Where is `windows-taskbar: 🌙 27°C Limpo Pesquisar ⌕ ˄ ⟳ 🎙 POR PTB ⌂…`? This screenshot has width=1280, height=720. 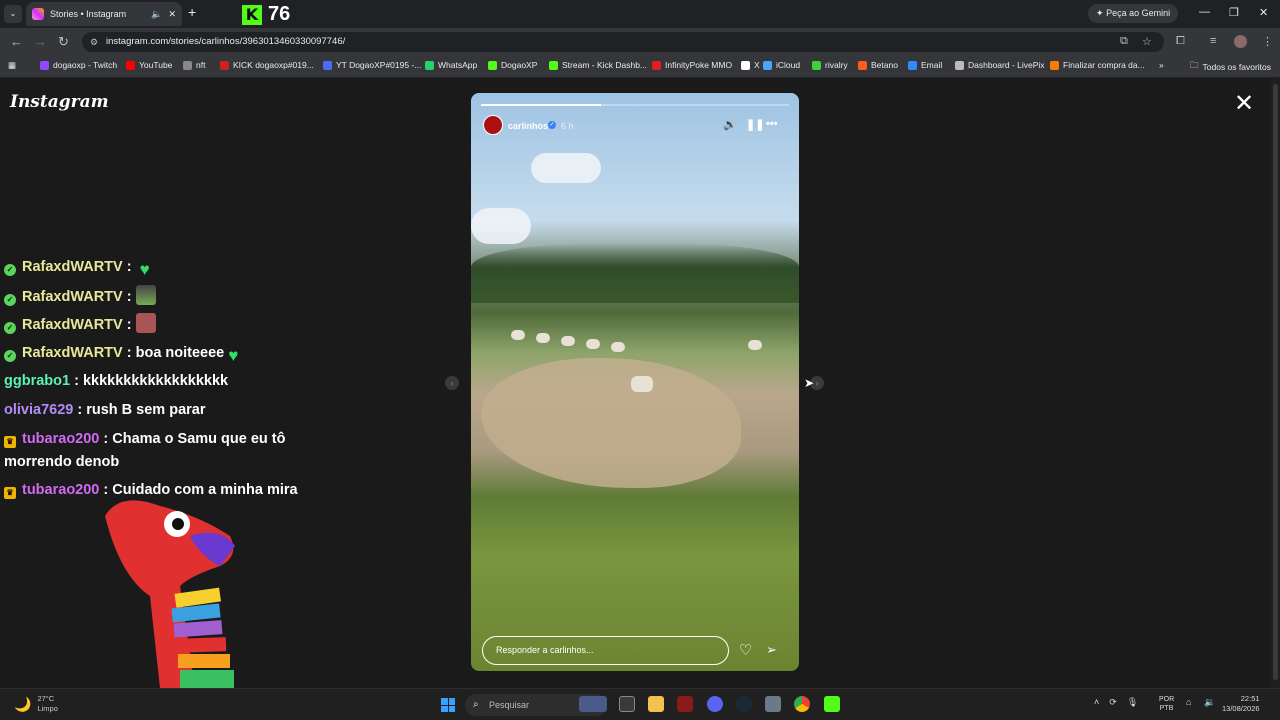 windows-taskbar: 🌙 27°C Limpo Pesquisar ⌕ ˄ ⟳ 🎙 POR PTB ⌂… is located at coordinates (640, 704).